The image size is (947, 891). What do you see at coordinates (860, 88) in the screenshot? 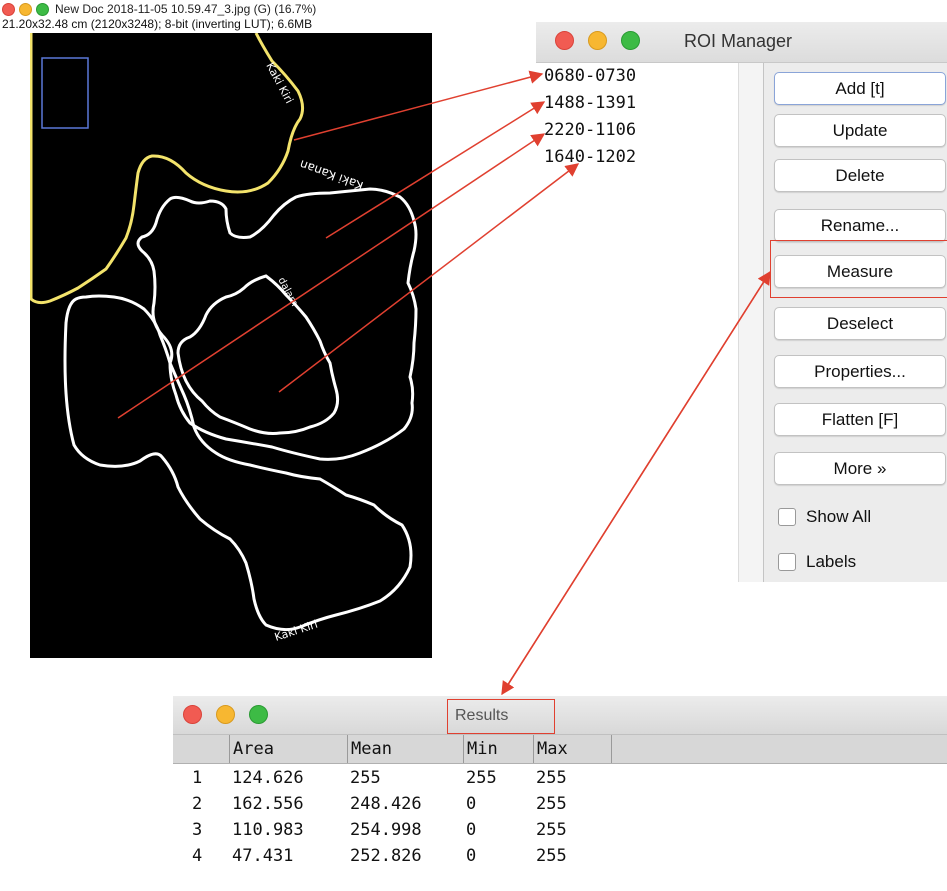
I see `add-button: Add [t]` at bounding box center [860, 88].